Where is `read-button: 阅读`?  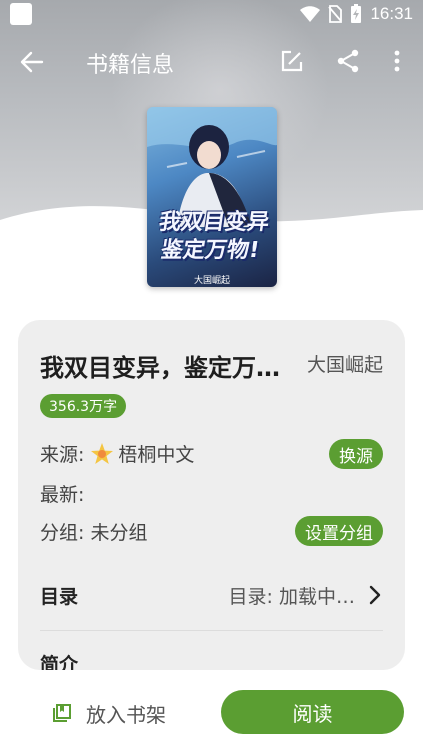 read-button: 阅读 is located at coordinates (312, 712).